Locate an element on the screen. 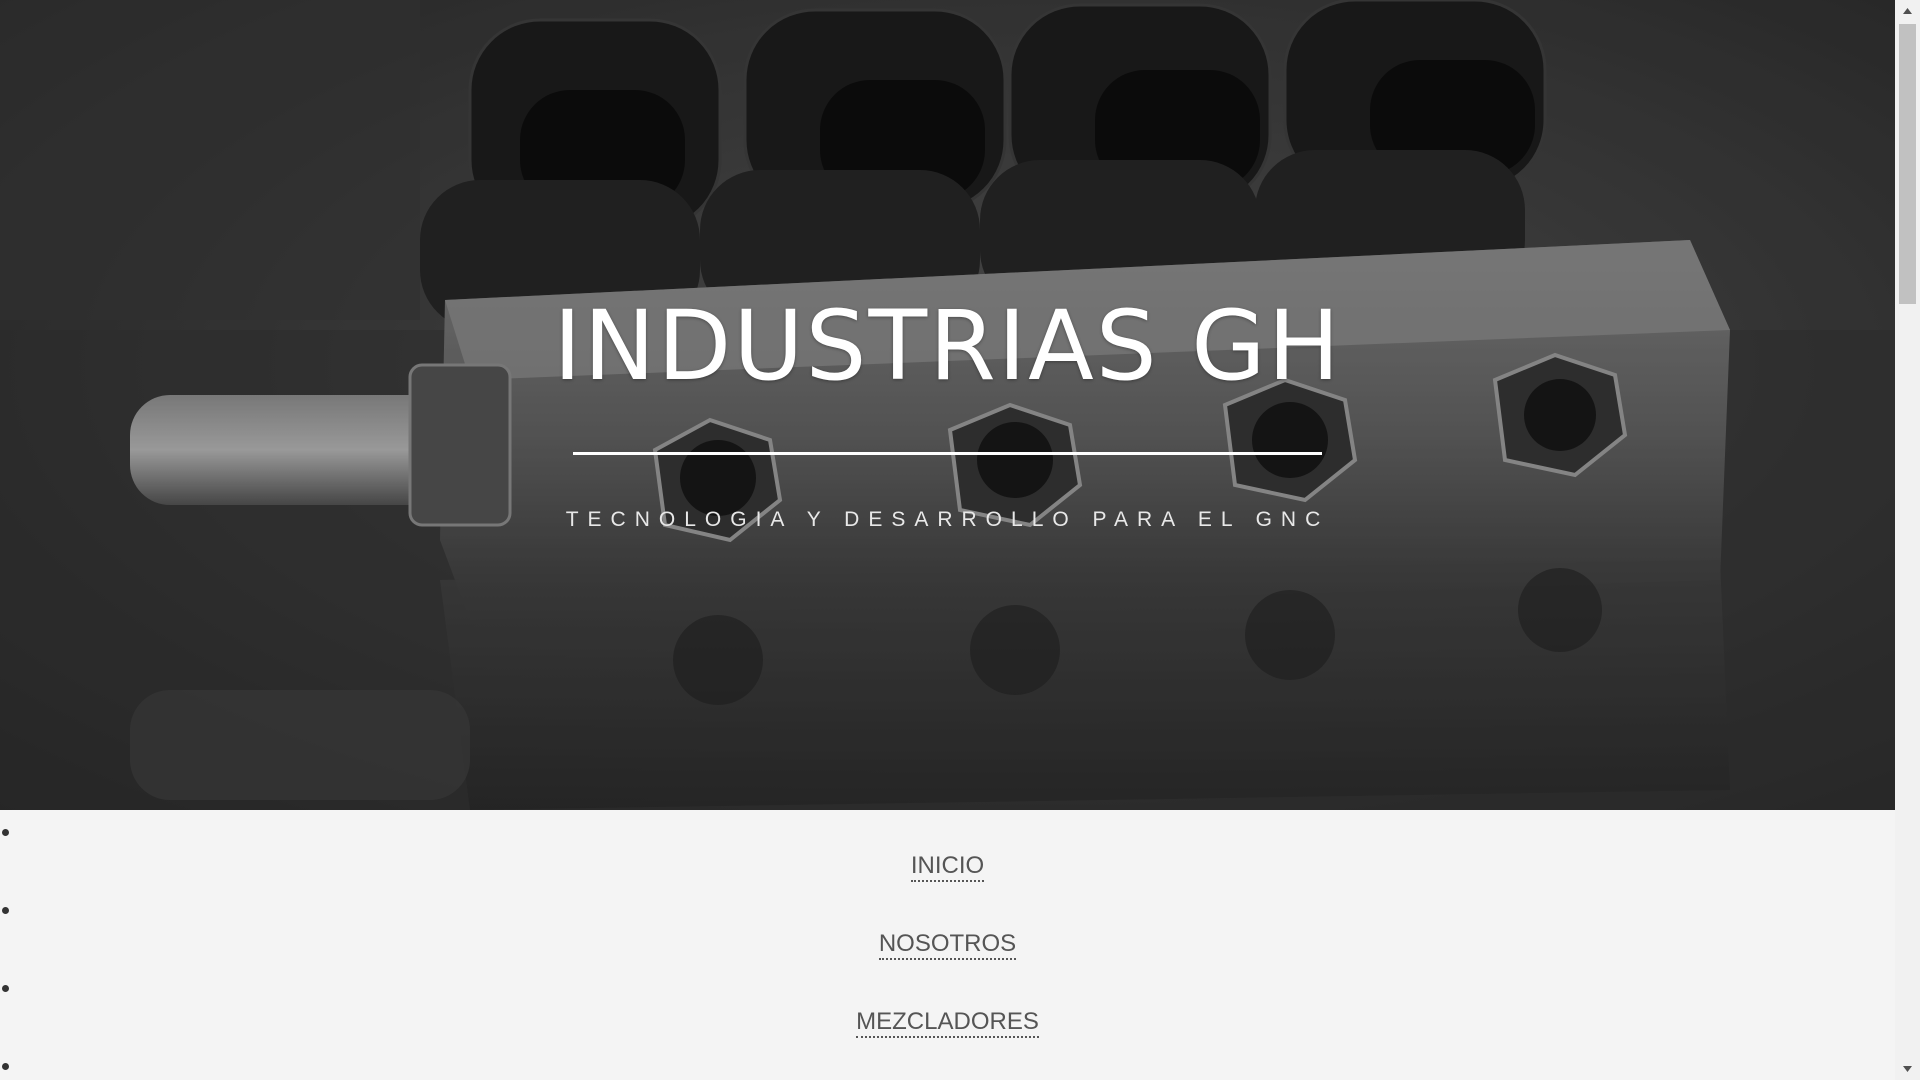 Image resolution: width=1920 pixels, height=1080 pixels. triangle-up-icon is located at coordinates (1907, 11).